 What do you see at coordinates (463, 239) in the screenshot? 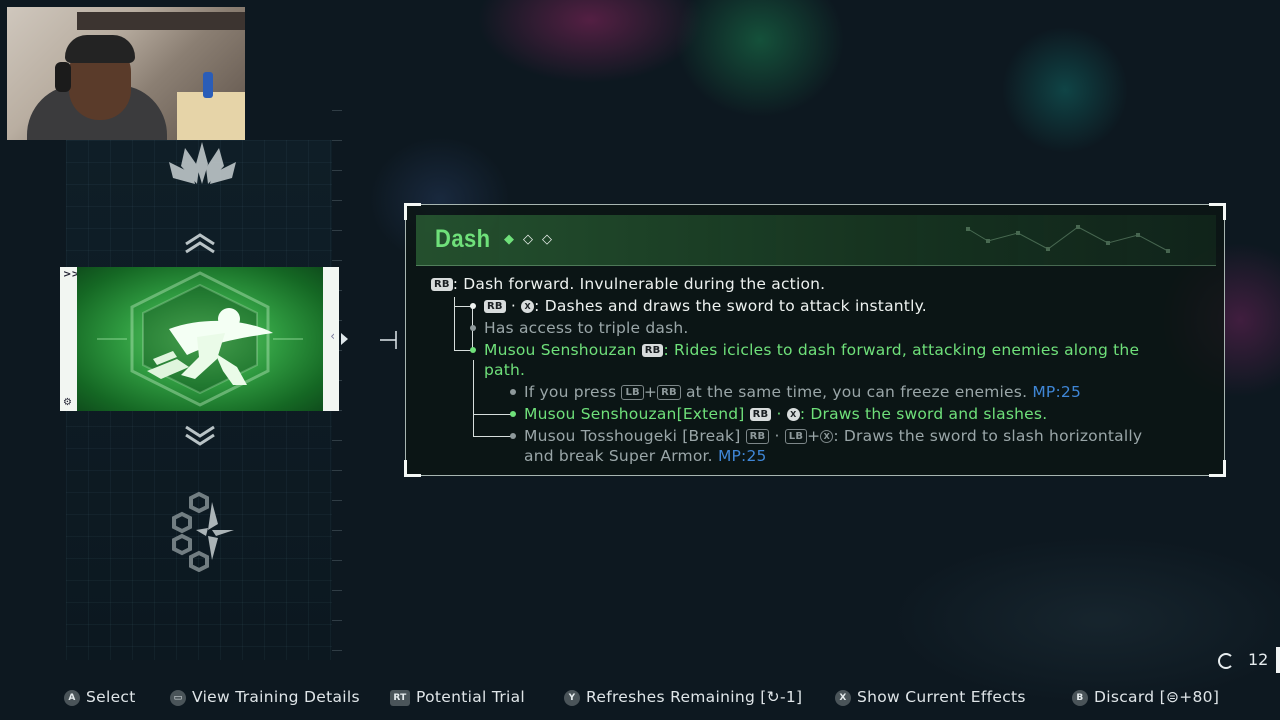
I see `skill-title: Dash` at bounding box center [463, 239].